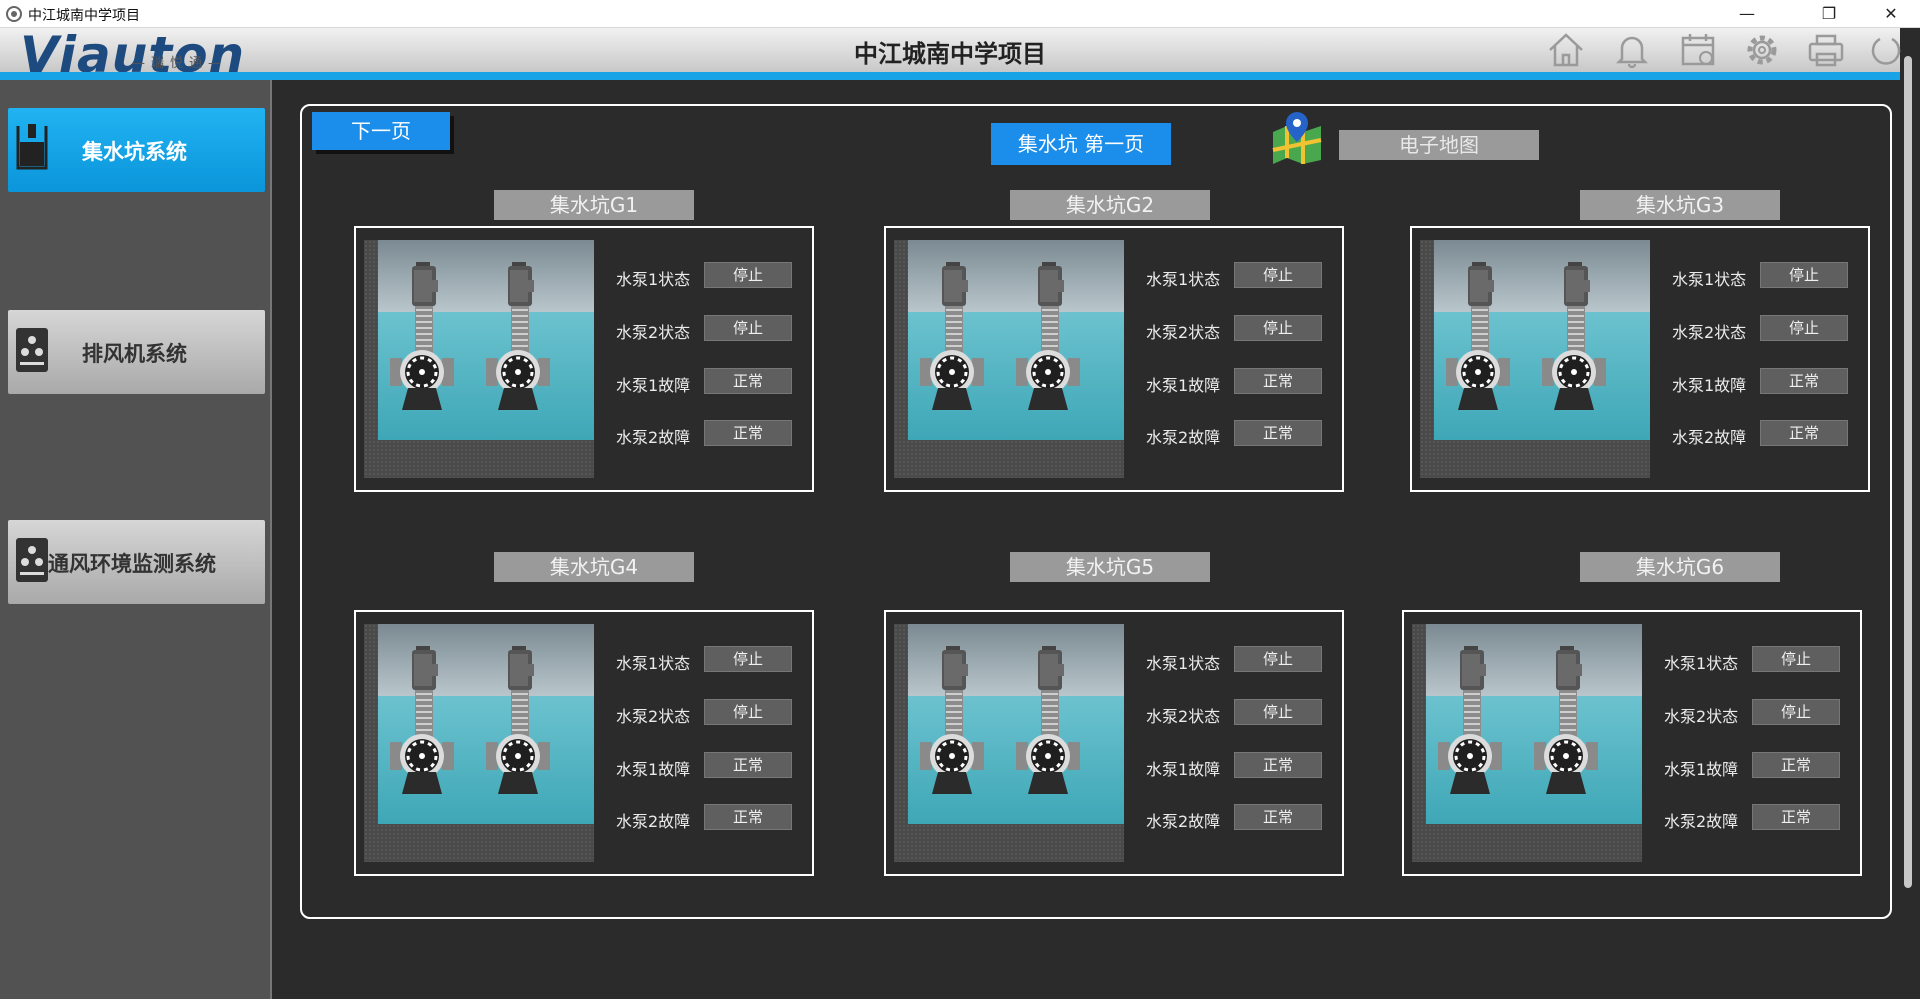 The height and width of the screenshot is (999, 1920). I want to click on sump-pit-title: 集水坑G3, so click(1680, 205).